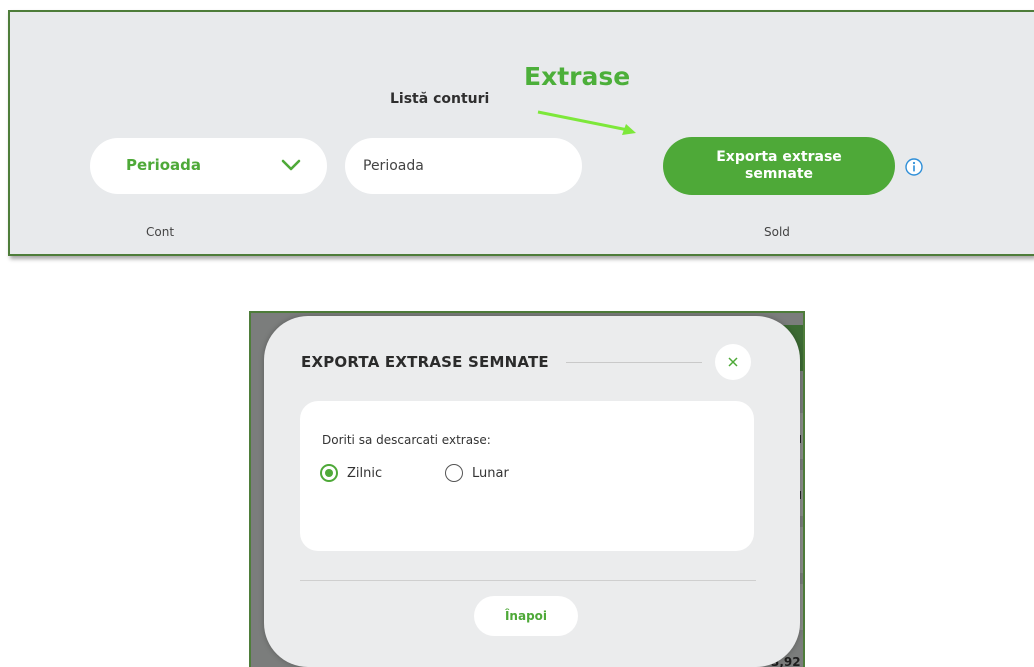 This screenshot has width=1034, height=667. I want to click on radio-lunar: Lunar, so click(477, 473).